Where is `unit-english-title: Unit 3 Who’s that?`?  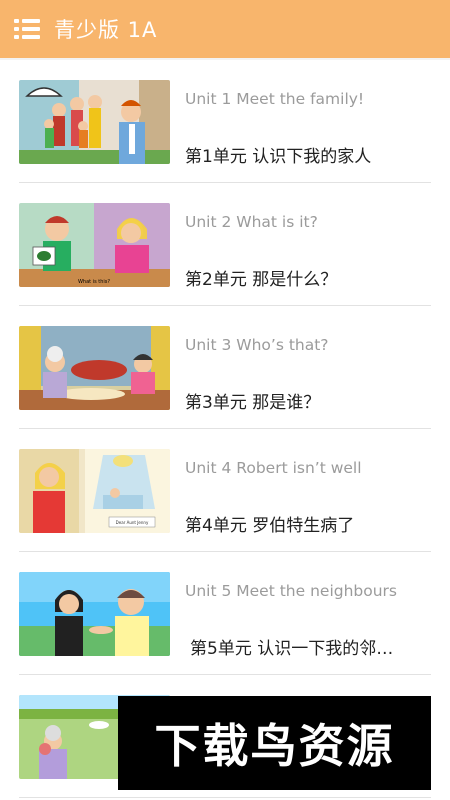
unit-english-title: Unit 3 Who’s that? is located at coordinates (257, 345).